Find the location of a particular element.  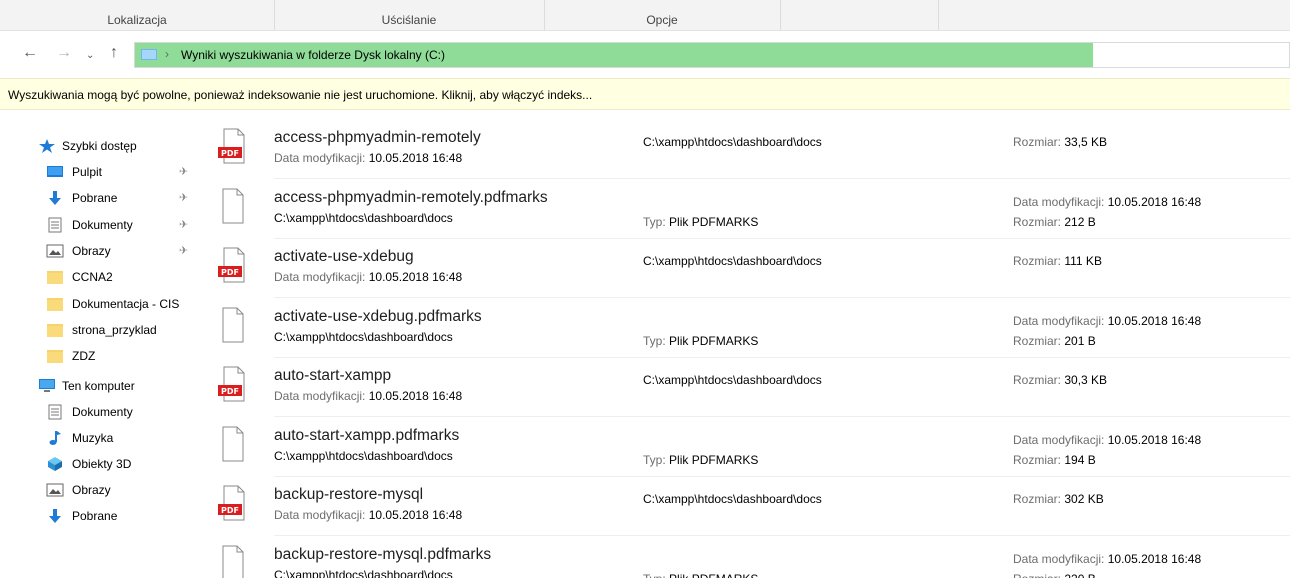

file-name: auto-start-xampp is located at coordinates (332, 376).